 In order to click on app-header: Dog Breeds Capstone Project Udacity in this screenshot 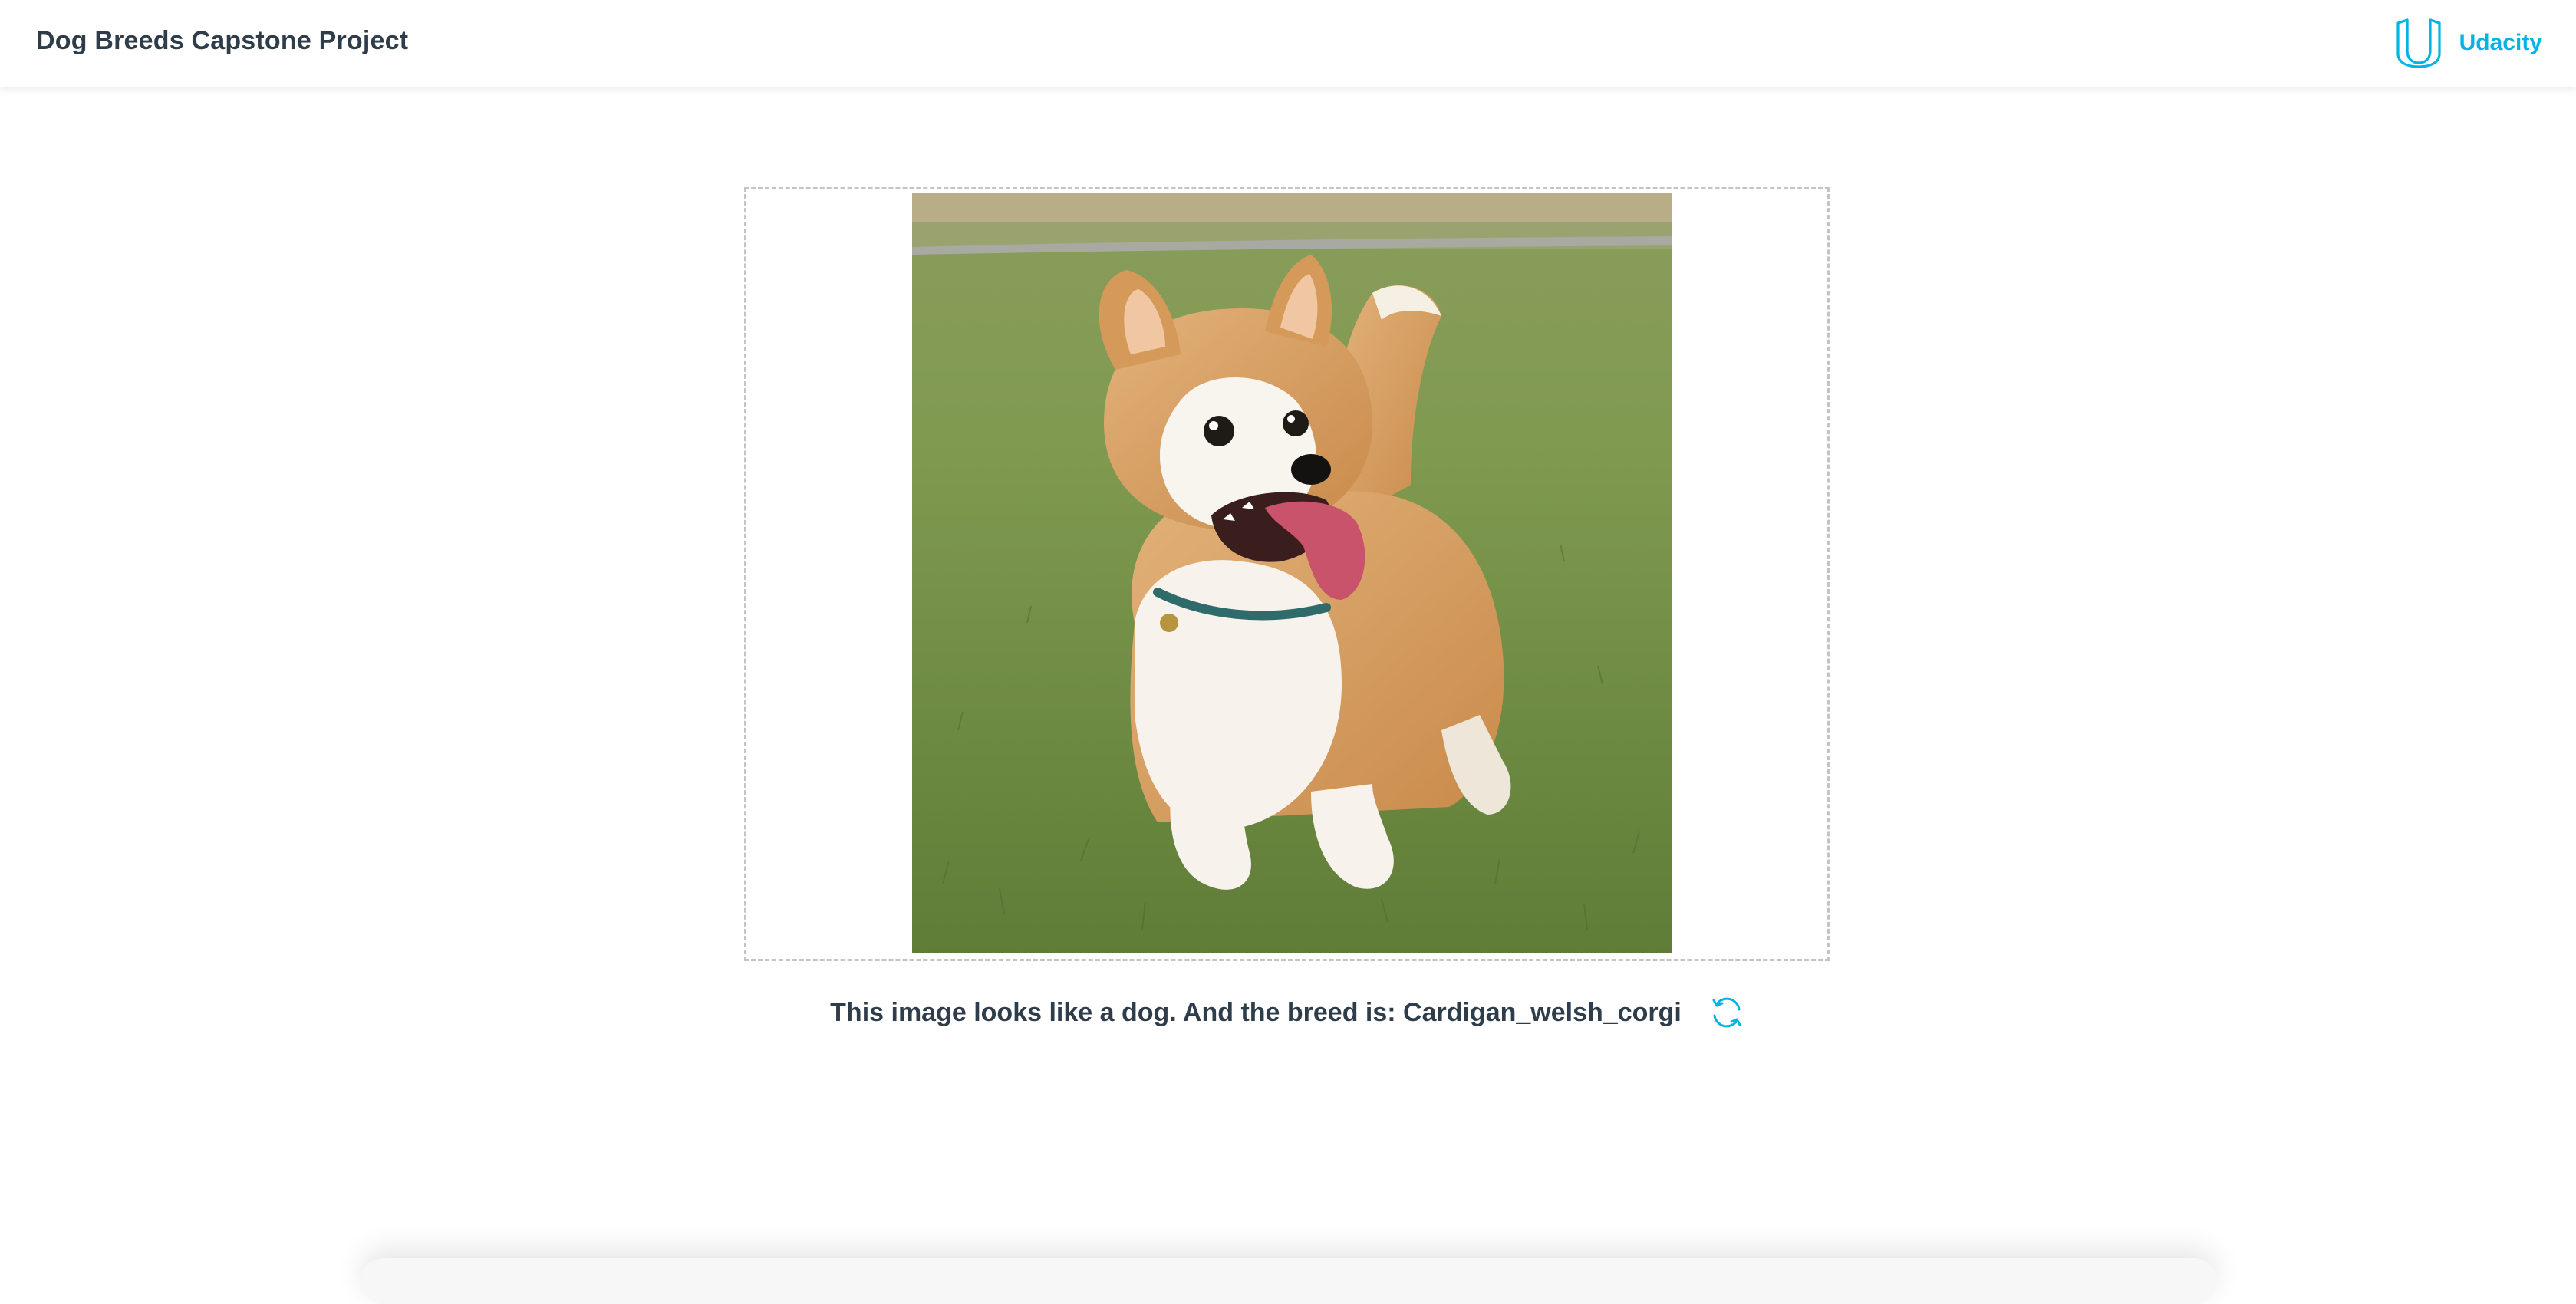, I will do `click(1288, 43)`.